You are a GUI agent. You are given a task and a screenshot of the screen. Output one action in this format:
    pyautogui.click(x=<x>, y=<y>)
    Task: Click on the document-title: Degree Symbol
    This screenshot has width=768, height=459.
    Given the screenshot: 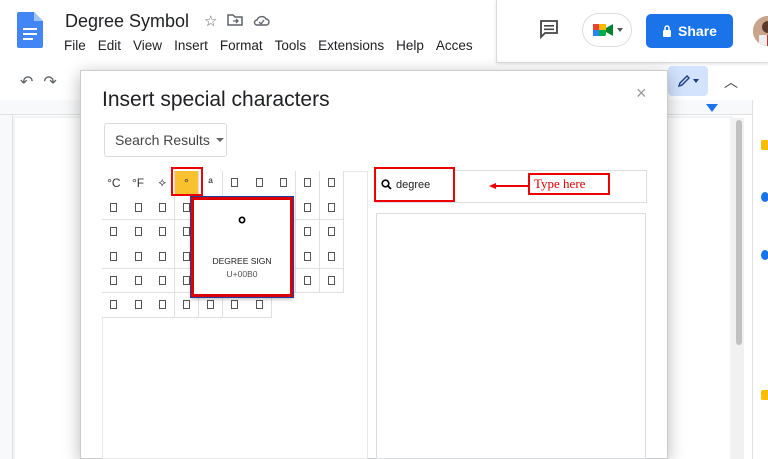 What is the action you would take?
    pyautogui.click(x=127, y=21)
    